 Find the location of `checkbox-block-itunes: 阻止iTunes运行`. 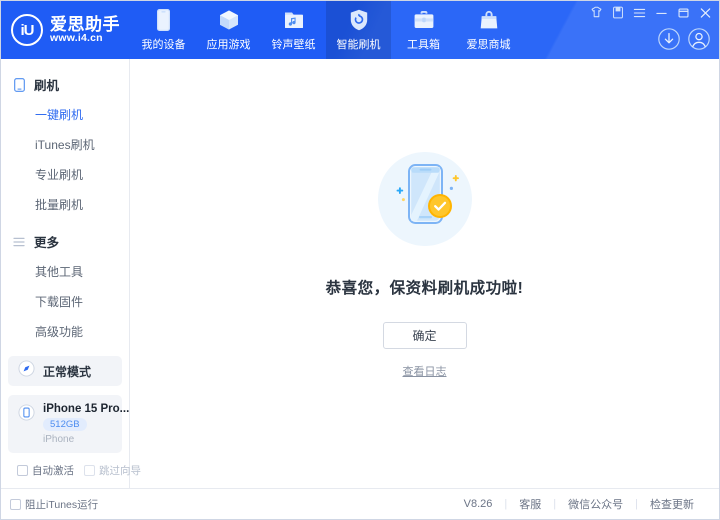

checkbox-block-itunes: 阻止iTunes运行 is located at coordinates (70, 504).